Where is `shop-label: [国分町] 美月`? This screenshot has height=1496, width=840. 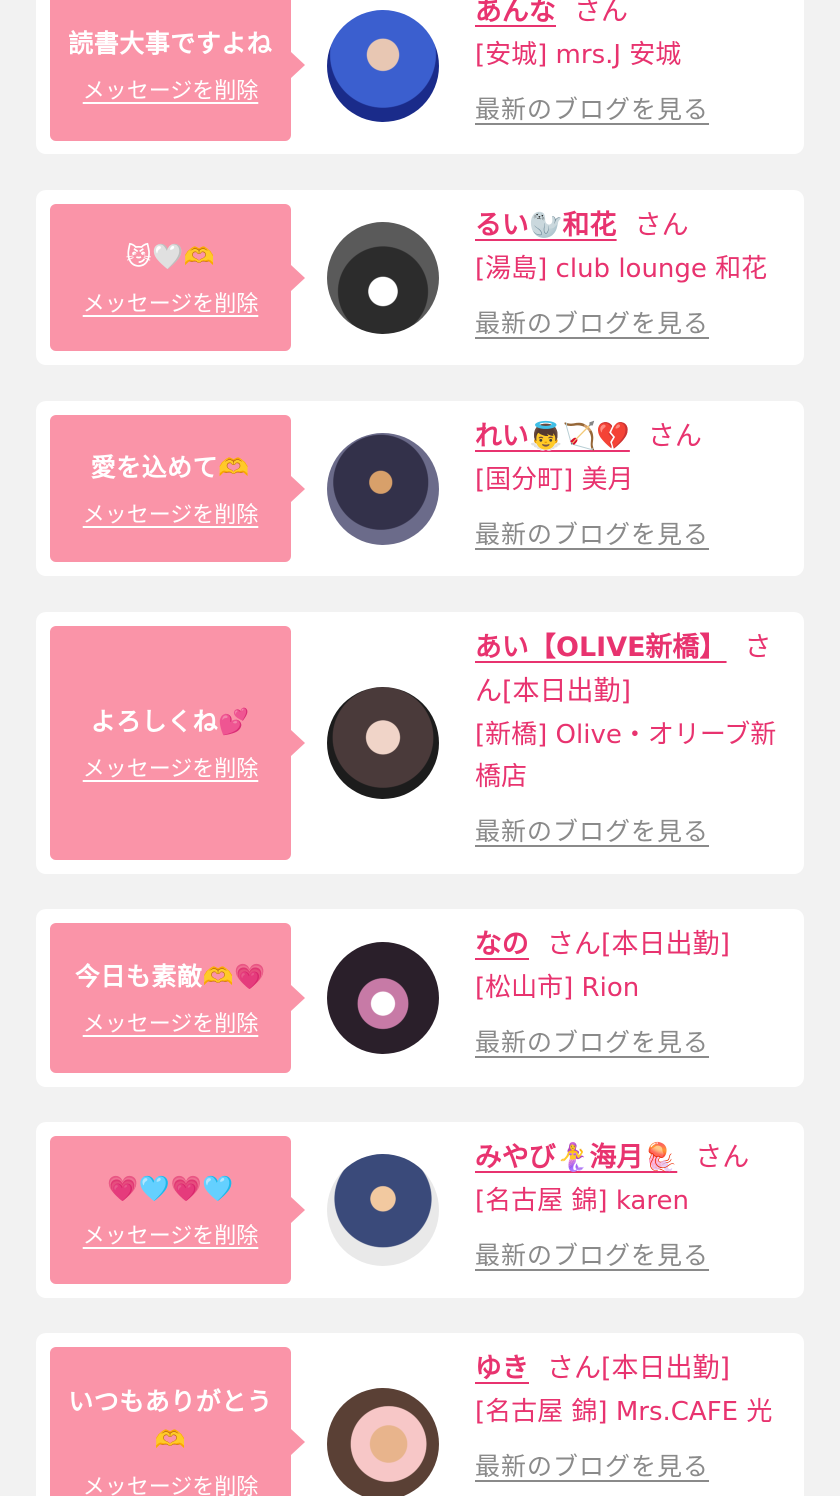
shop-label: [国分町] 美月 is located at coordinates (554, 480).